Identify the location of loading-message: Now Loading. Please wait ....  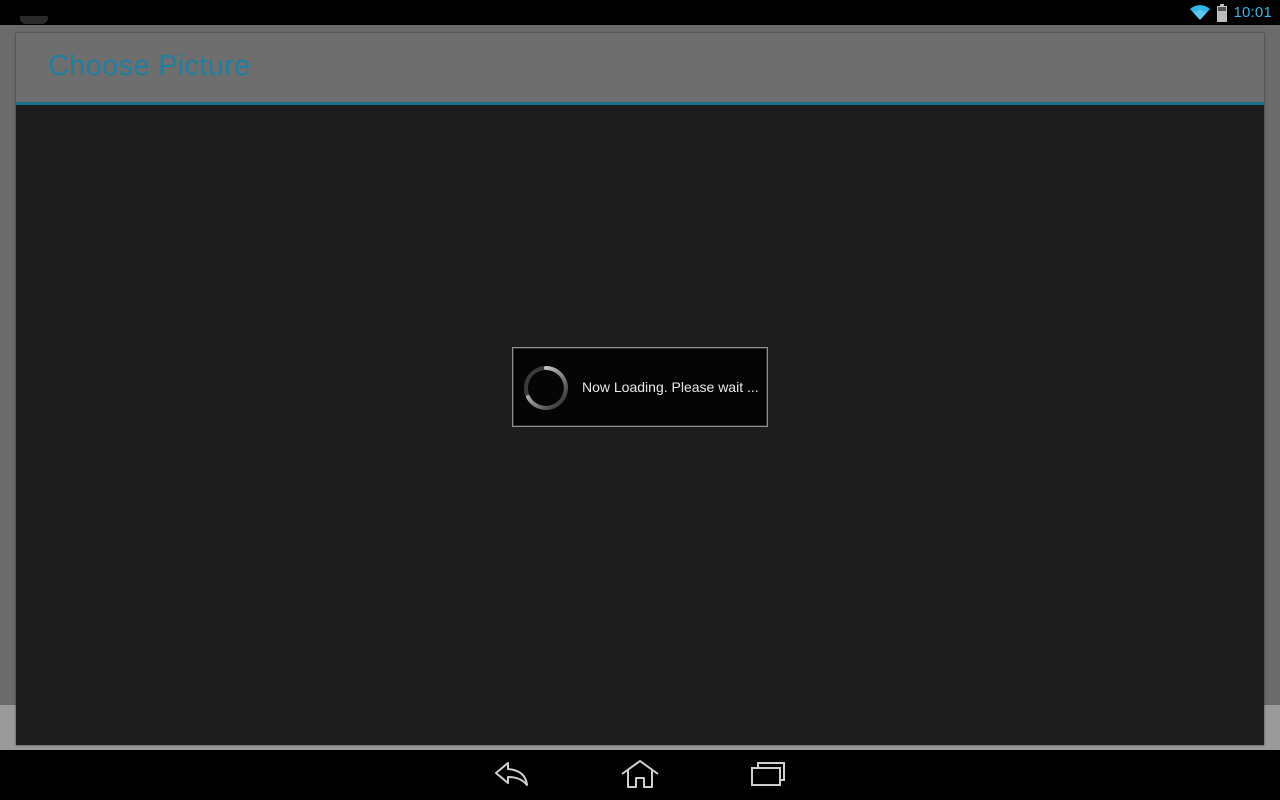
(670, 387).